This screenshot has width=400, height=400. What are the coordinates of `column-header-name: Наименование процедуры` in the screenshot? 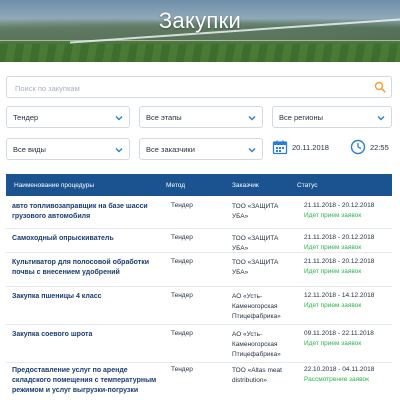 It's located at (54, 185).